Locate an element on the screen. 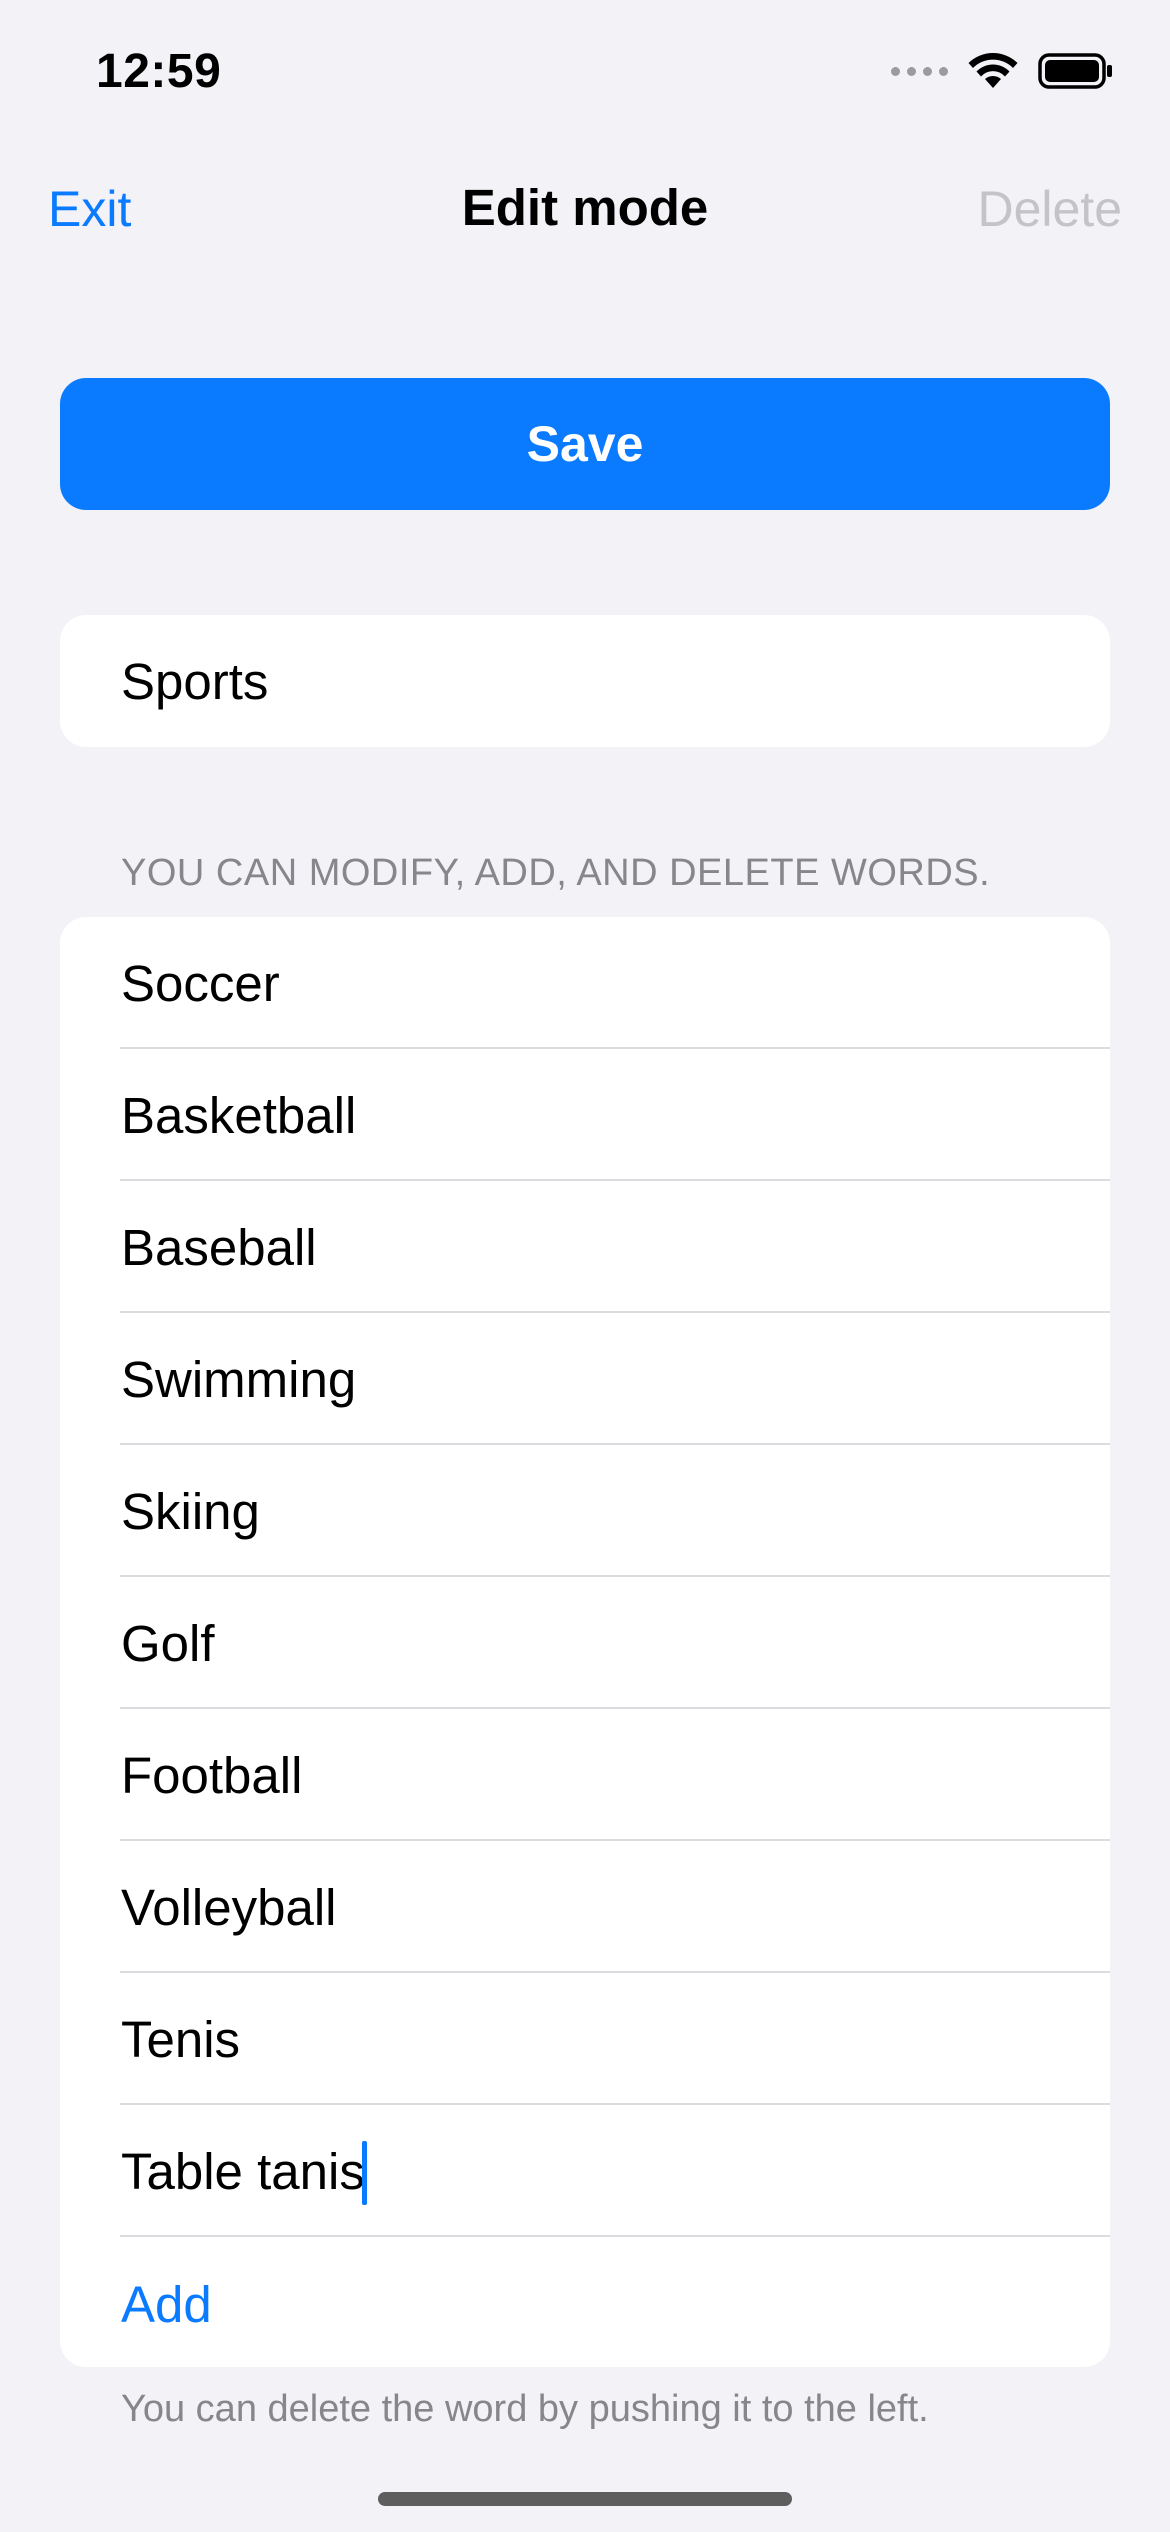  category-name-card is located at coordinates (585, 681).